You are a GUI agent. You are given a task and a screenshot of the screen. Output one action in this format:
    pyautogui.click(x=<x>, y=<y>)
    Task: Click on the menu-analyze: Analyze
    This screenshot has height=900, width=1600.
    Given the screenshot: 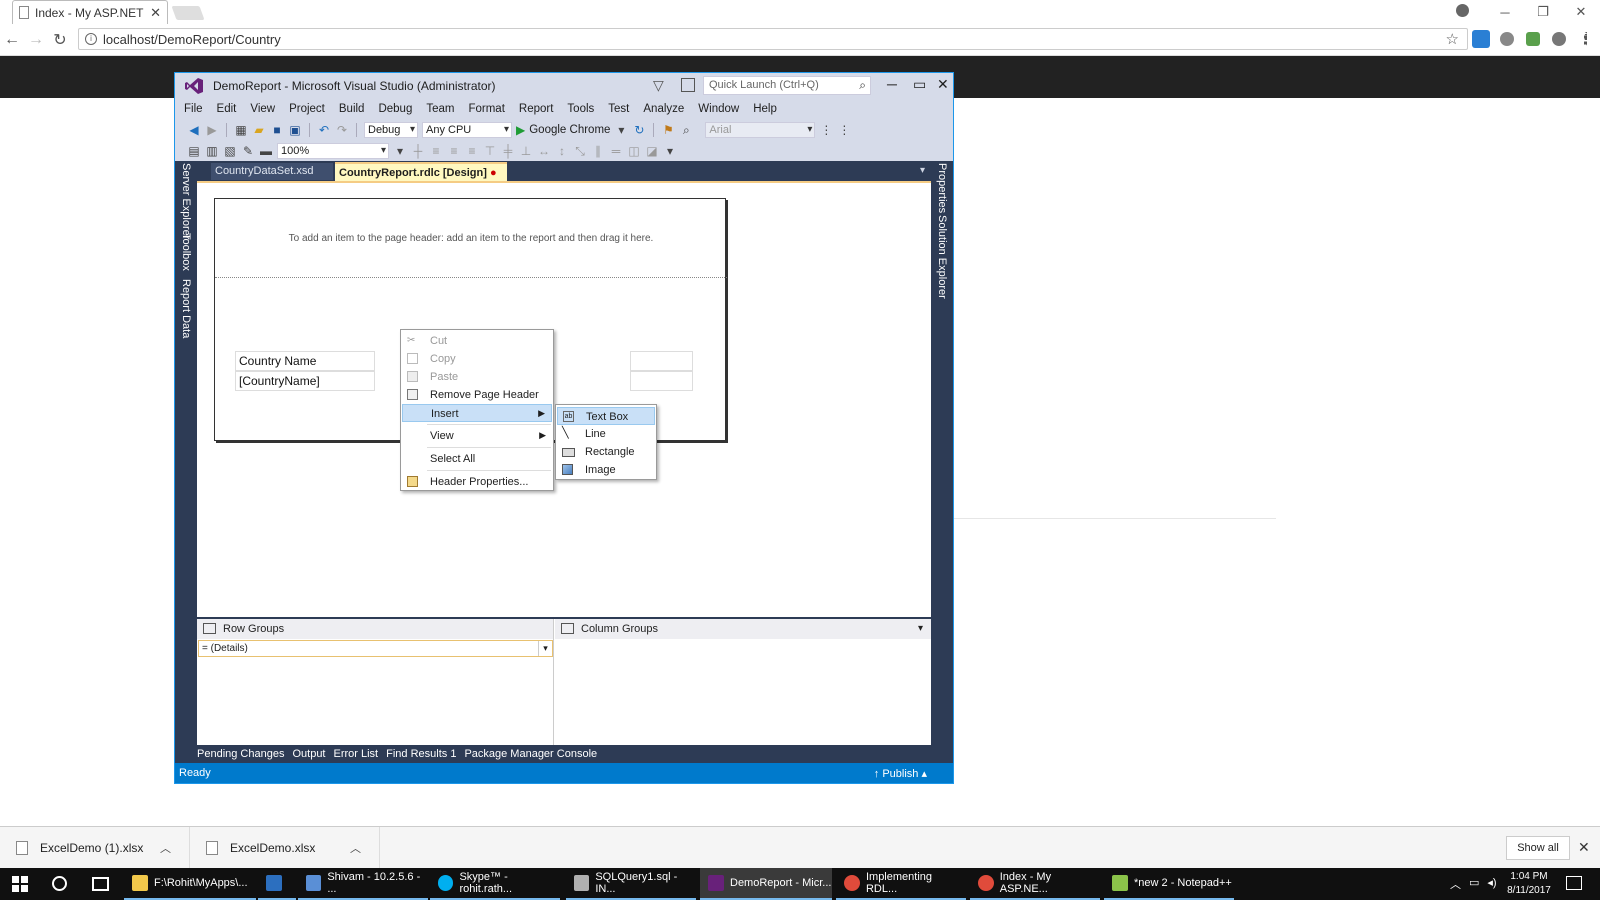 What is the action you would take?
    pyautogui.click(x=663, y=109)
    